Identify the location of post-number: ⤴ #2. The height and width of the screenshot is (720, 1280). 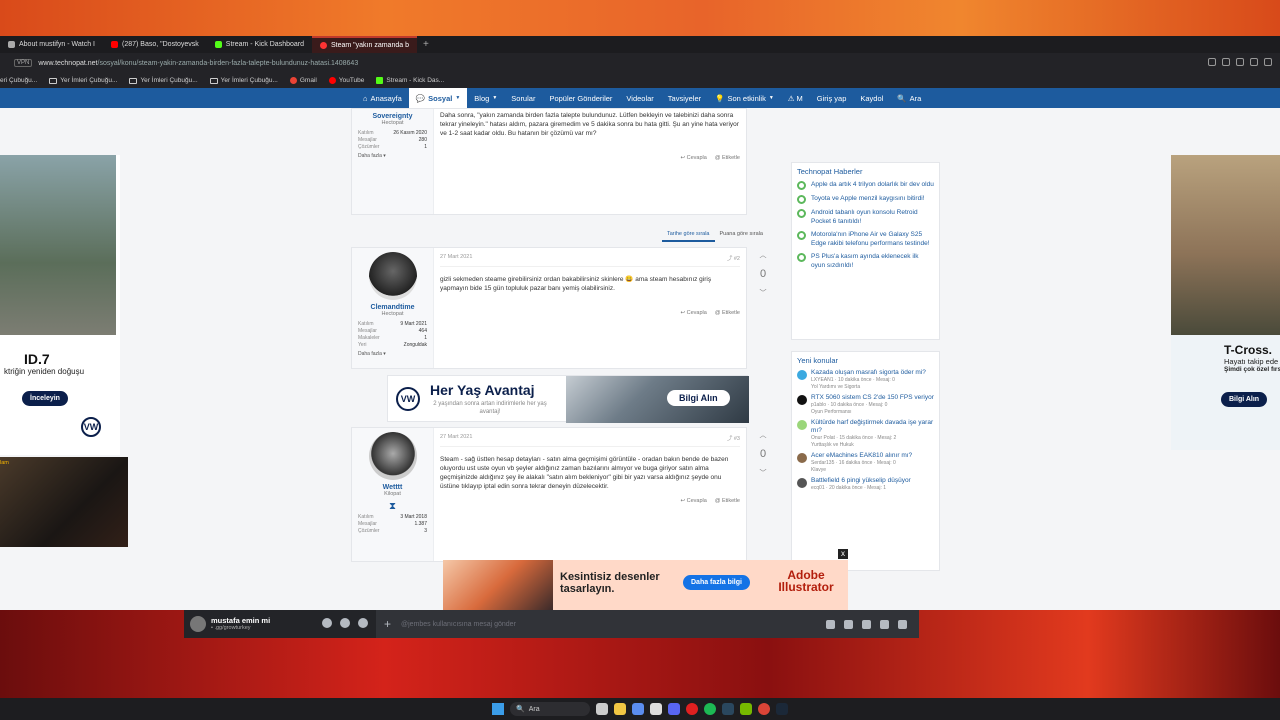
(733, 258).